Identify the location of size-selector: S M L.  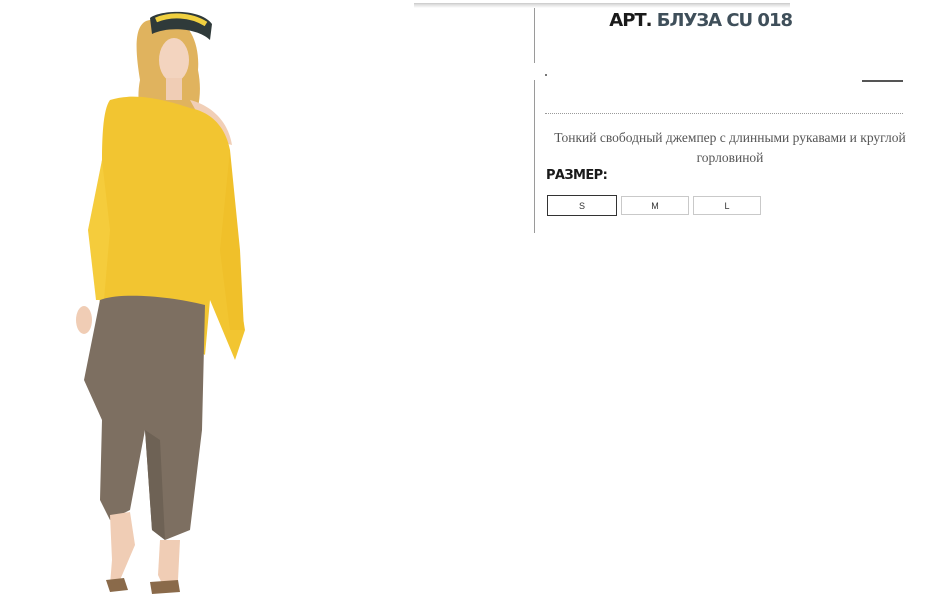
(654, 205).